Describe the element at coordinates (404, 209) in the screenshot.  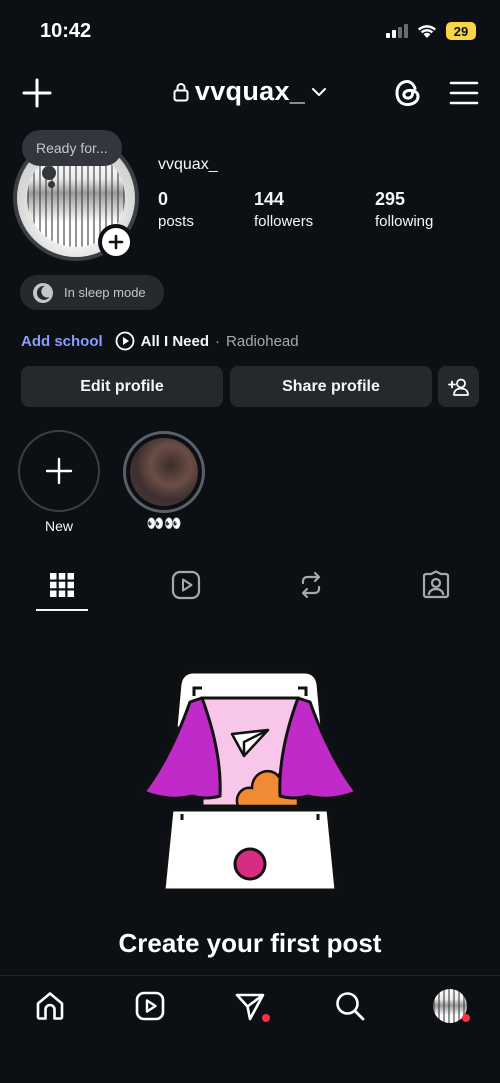
I see `stat-following: 295 following` at that location.